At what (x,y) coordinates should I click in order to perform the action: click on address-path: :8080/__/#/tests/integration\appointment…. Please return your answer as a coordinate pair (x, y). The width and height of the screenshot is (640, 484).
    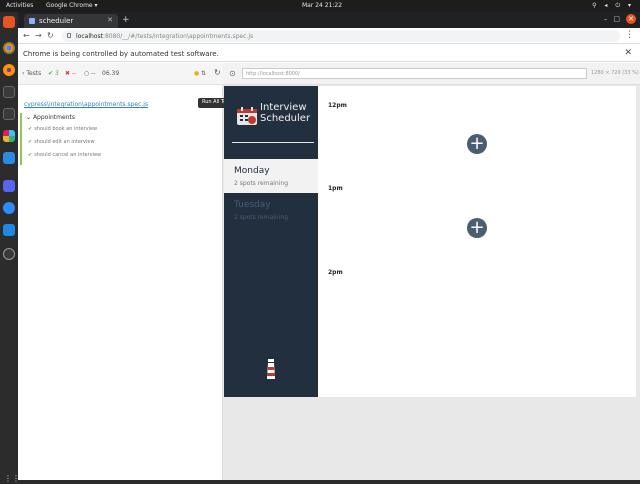
    Looking at the image, I should click on (178, 36).